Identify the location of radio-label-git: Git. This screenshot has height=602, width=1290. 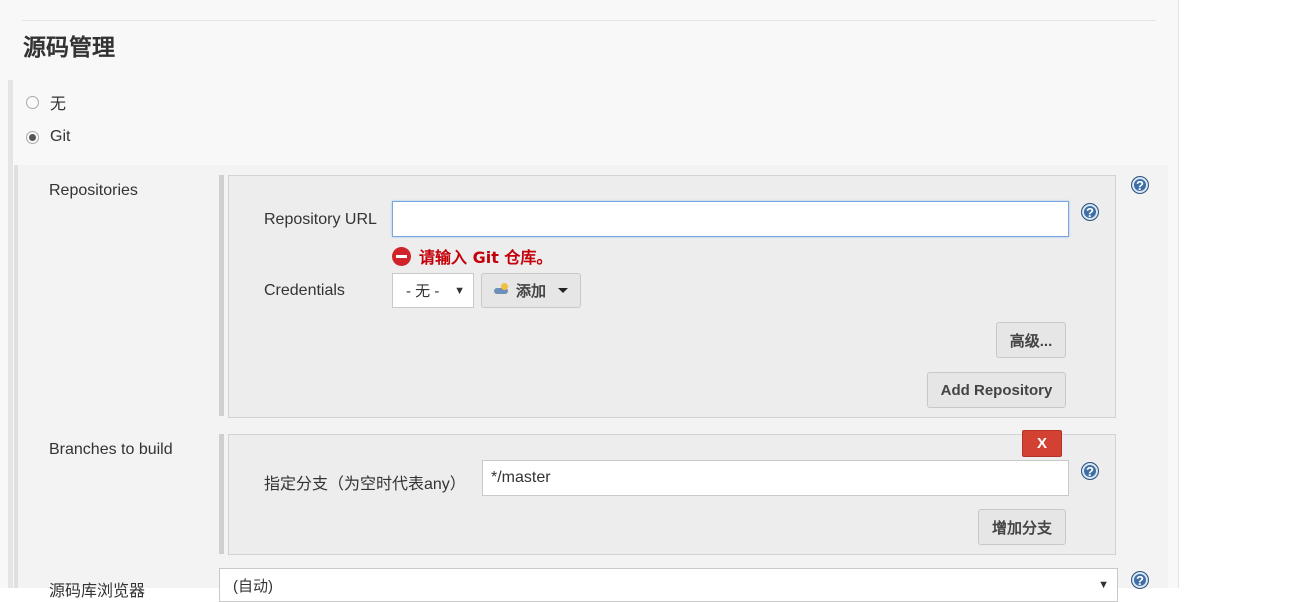
(60, 136).